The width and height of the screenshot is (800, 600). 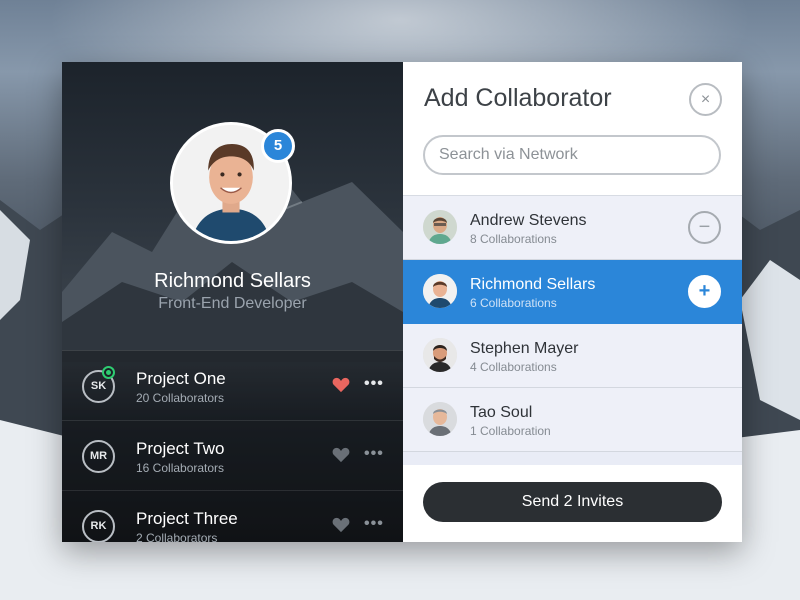 I want to click on collaborator-item: Stephen Mayer 4 Collaborations, so click(x=572, y=356).